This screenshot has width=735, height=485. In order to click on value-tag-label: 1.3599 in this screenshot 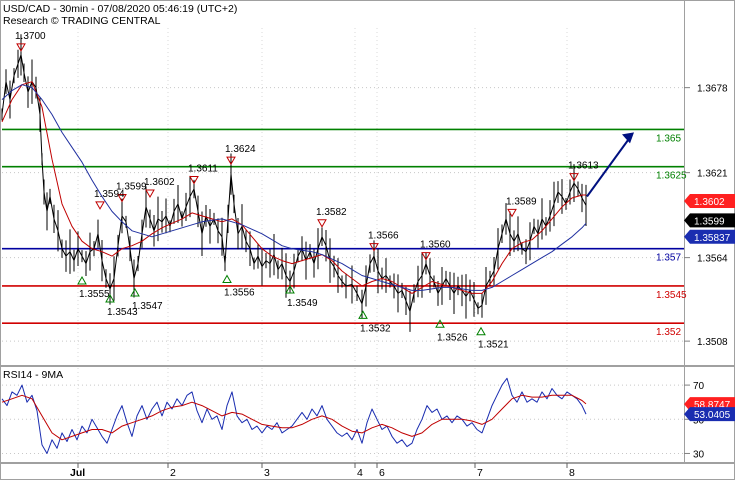, I will do `click(709, 221)`.